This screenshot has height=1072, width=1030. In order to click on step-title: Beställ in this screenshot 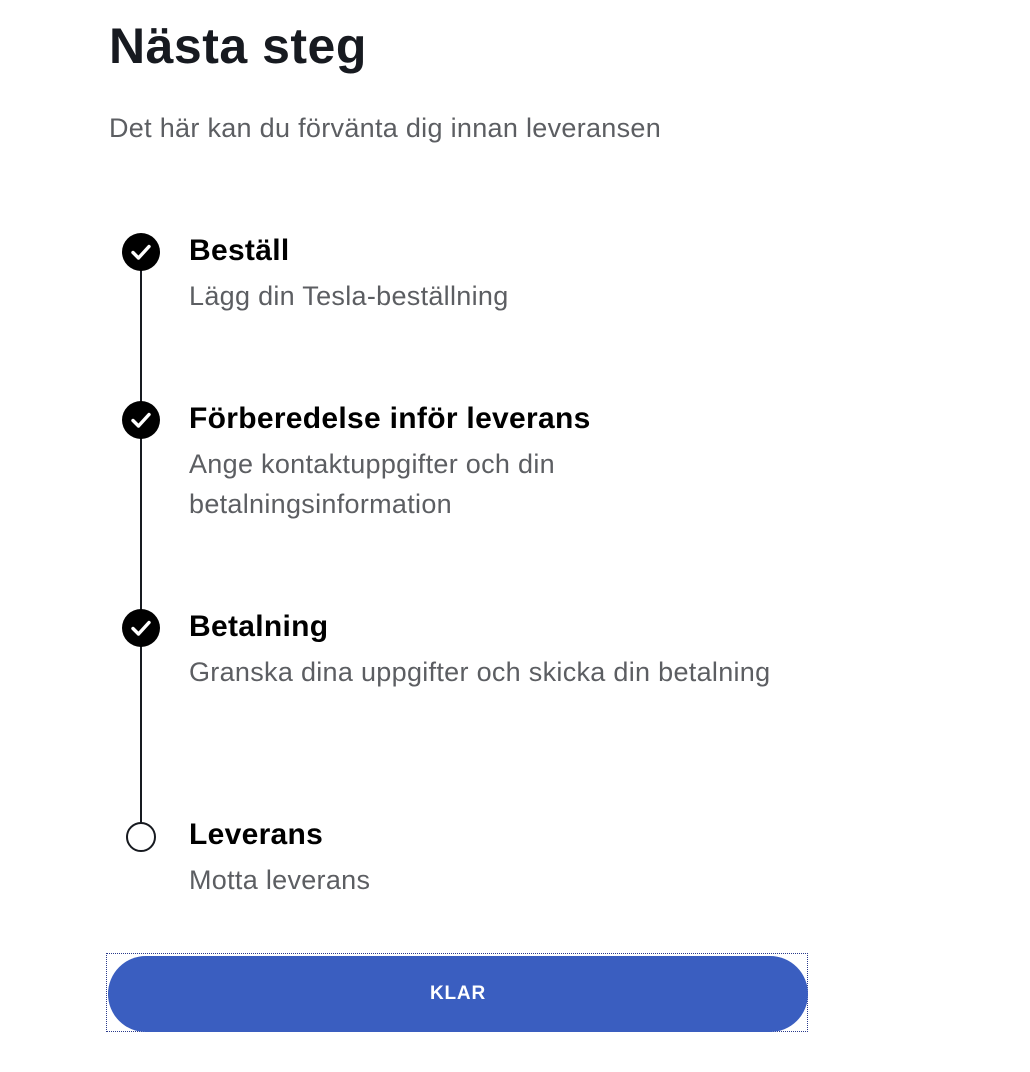, I will do `click(239, 250)`.